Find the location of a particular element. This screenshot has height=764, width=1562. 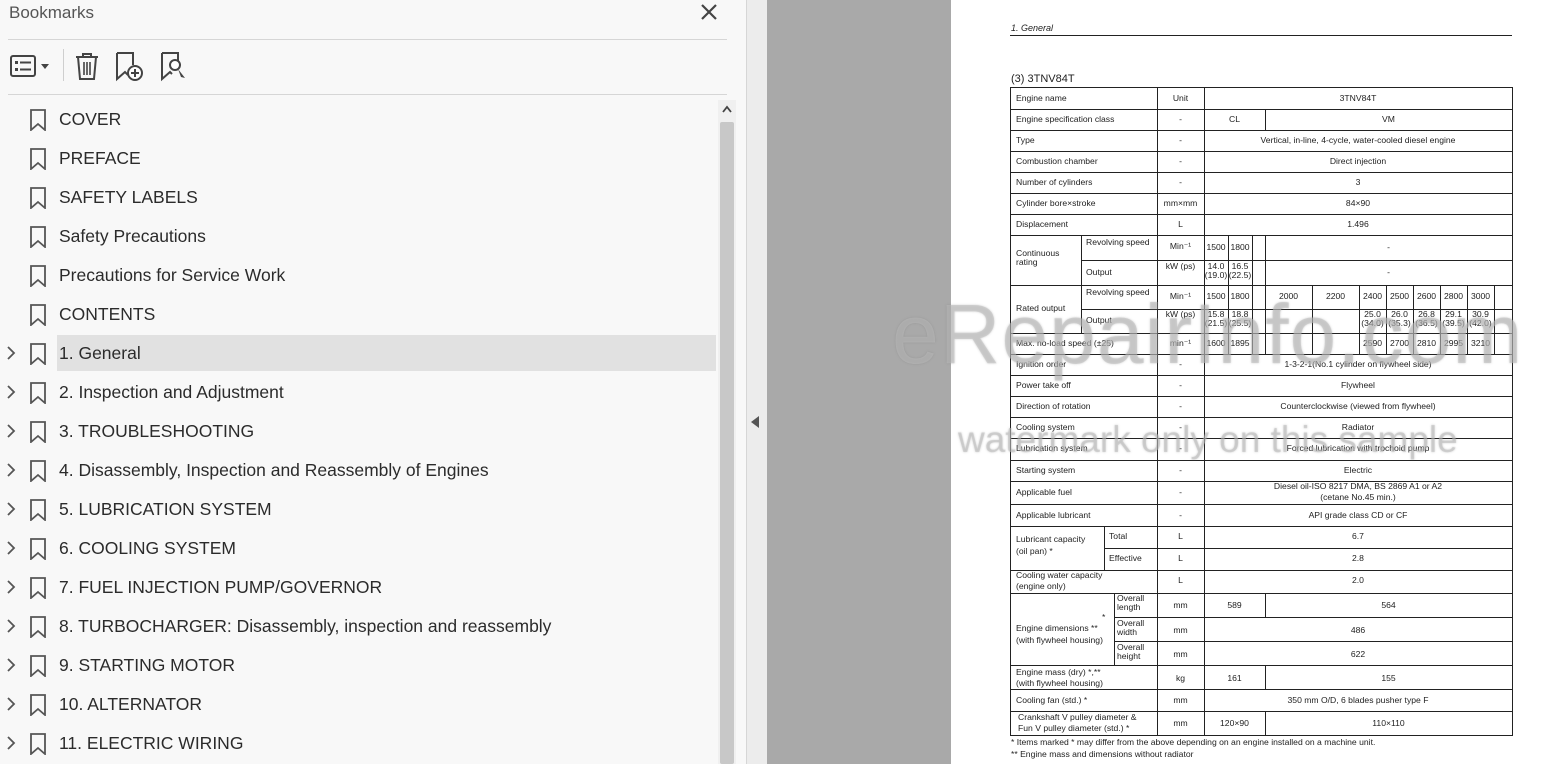

bookmark-item: 3. TROUBLESHOOTING is located at coordinates (360, 431).